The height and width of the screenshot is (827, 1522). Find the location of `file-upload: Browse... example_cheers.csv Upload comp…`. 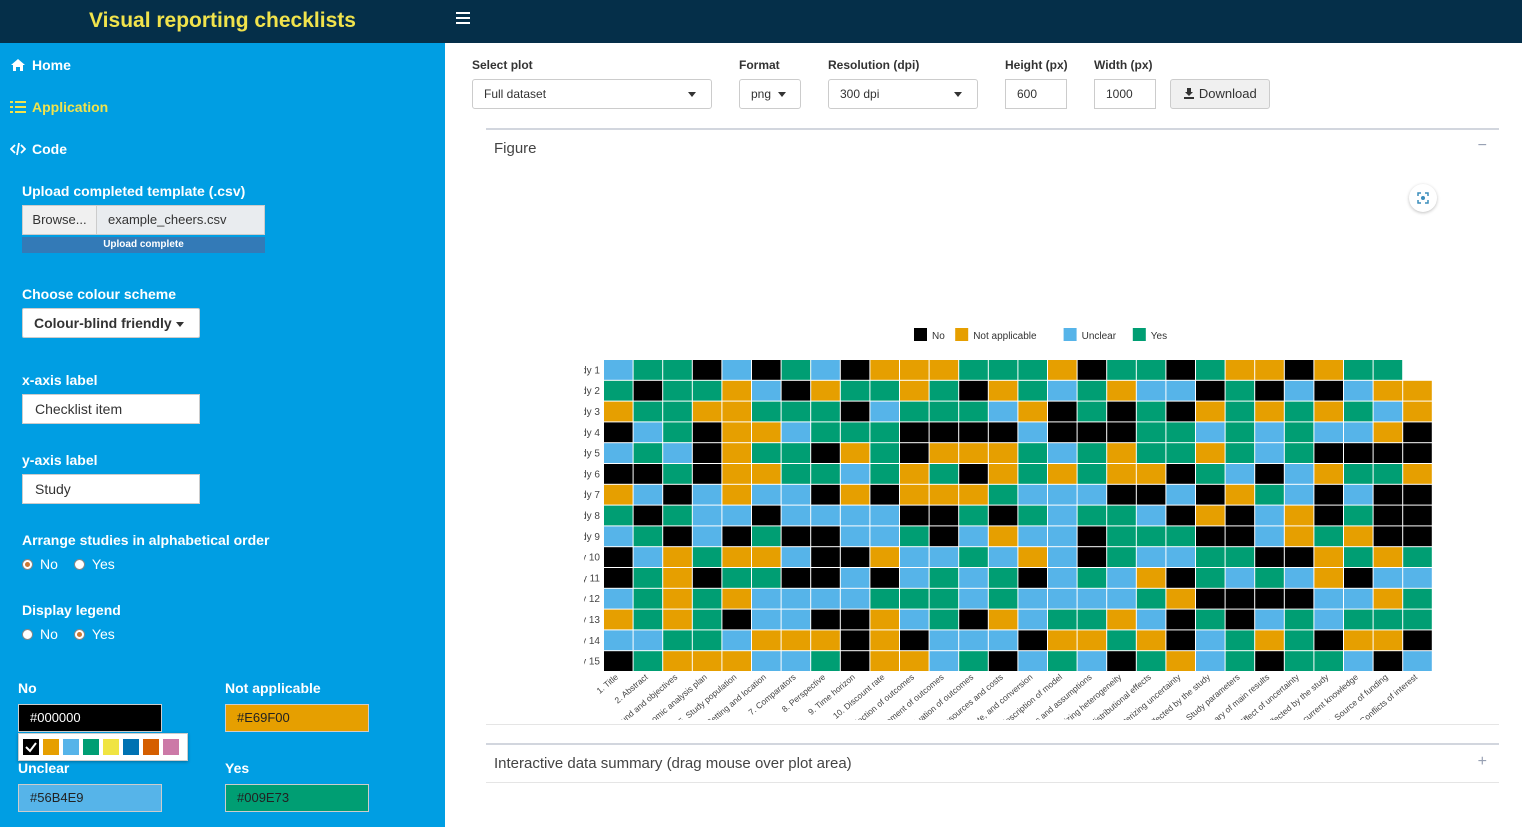

file-upload: Browse... example_cheers.csv Upload comp… is located at coordinates (143, 229).